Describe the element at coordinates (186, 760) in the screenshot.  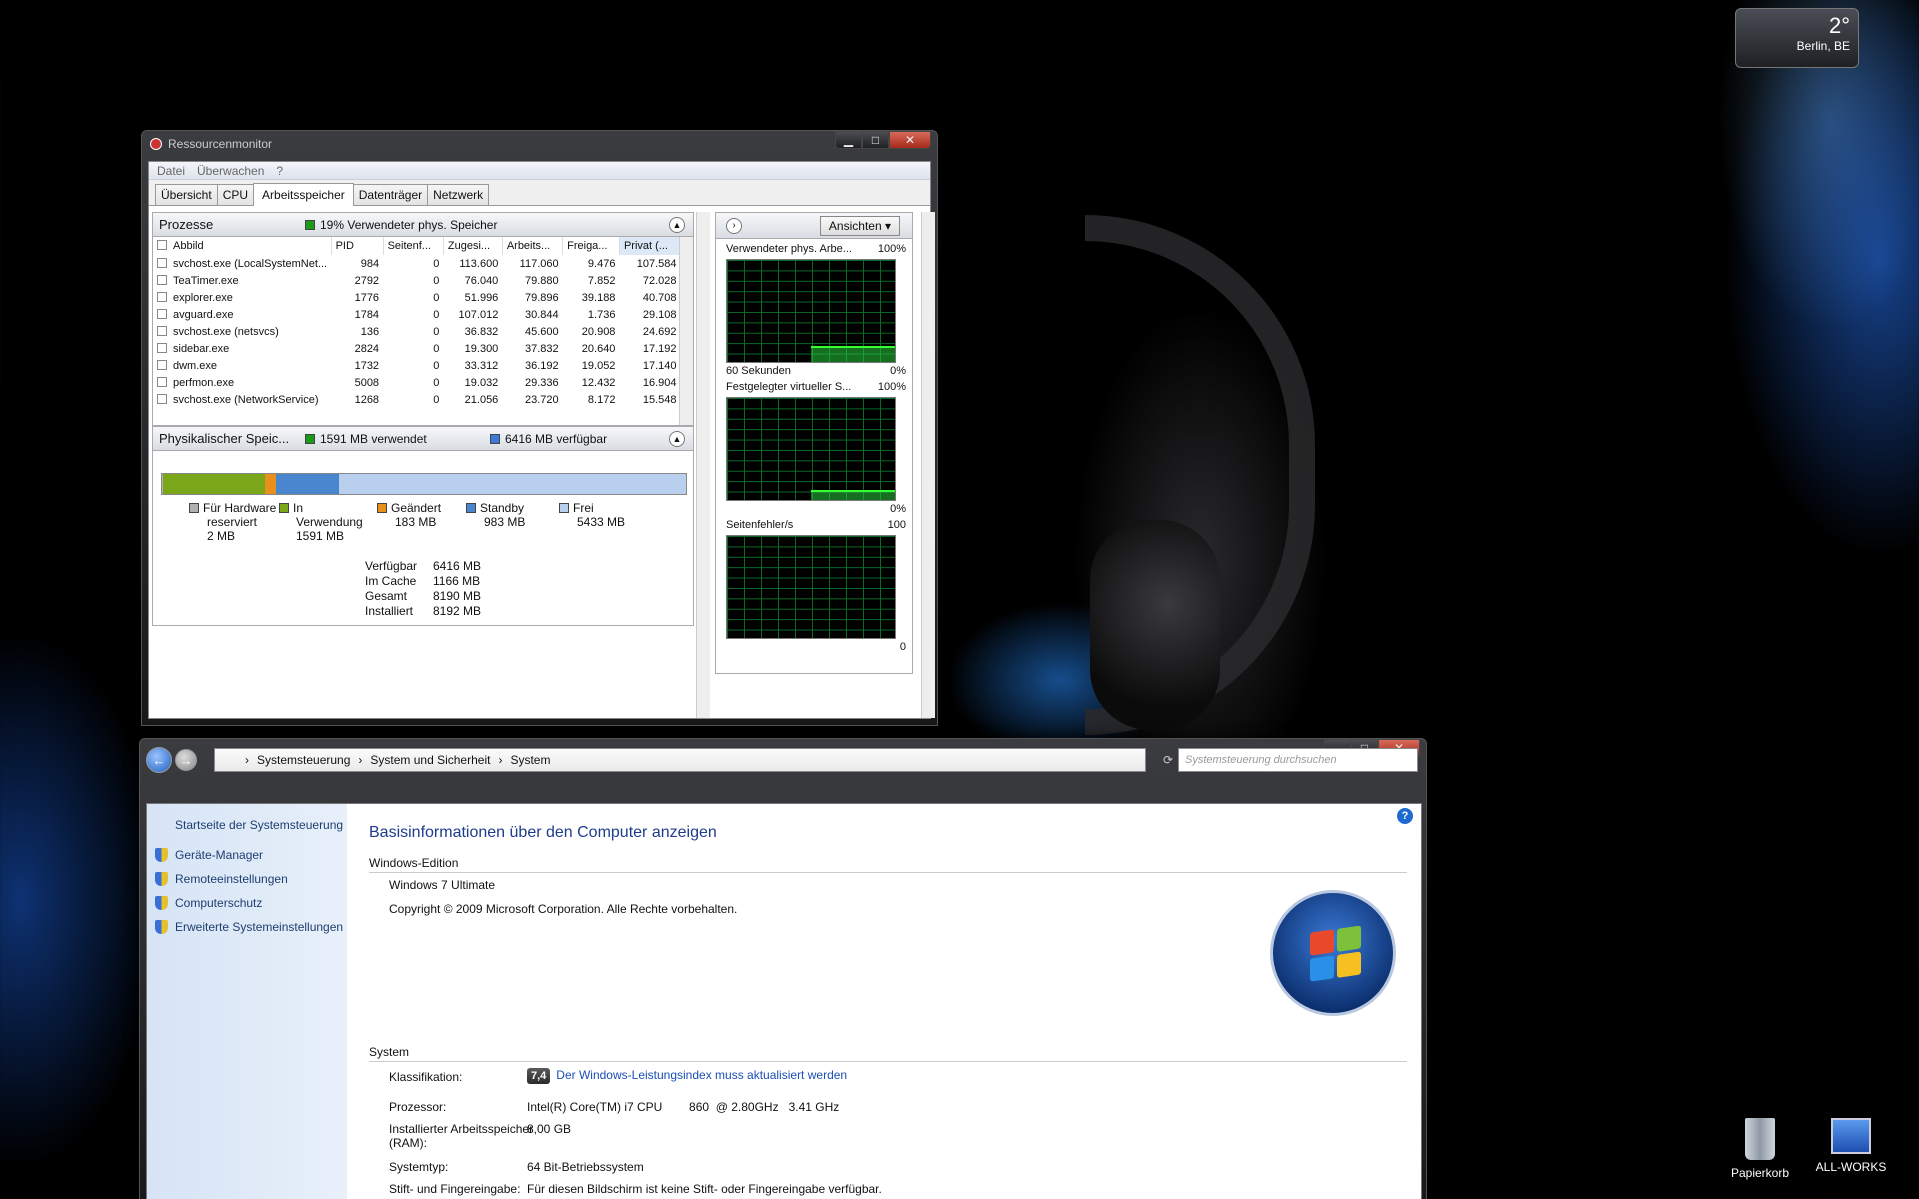
I see `forward-button: →` at that location.